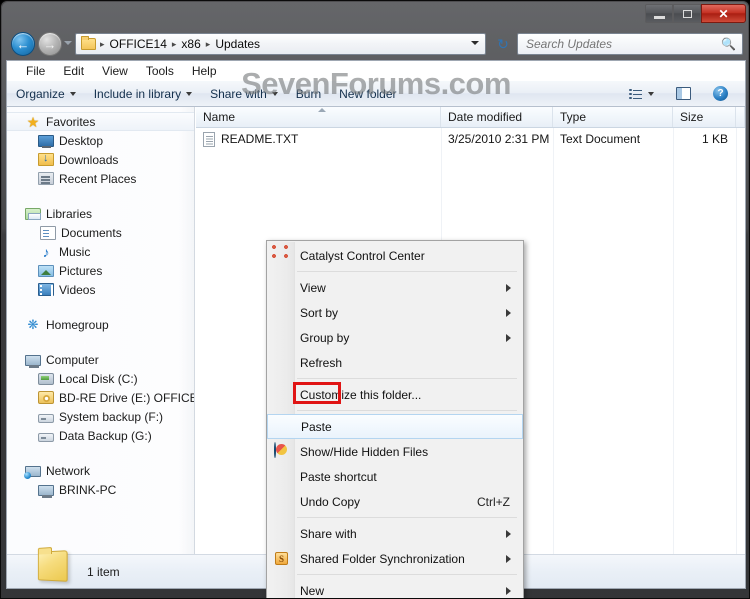 The height and width of the screenshot is (599, 750). I want to click on sidebar-item-network: Network, so click(100, 470).